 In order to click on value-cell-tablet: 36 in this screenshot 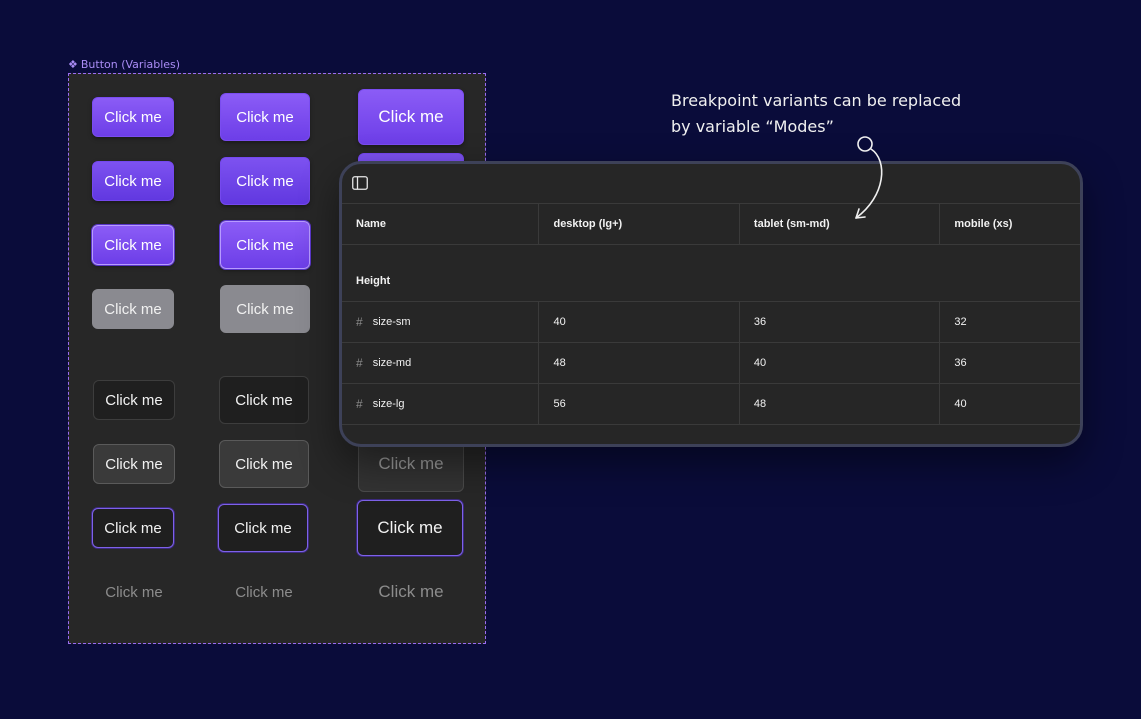, I will do `click(840, 322)`.